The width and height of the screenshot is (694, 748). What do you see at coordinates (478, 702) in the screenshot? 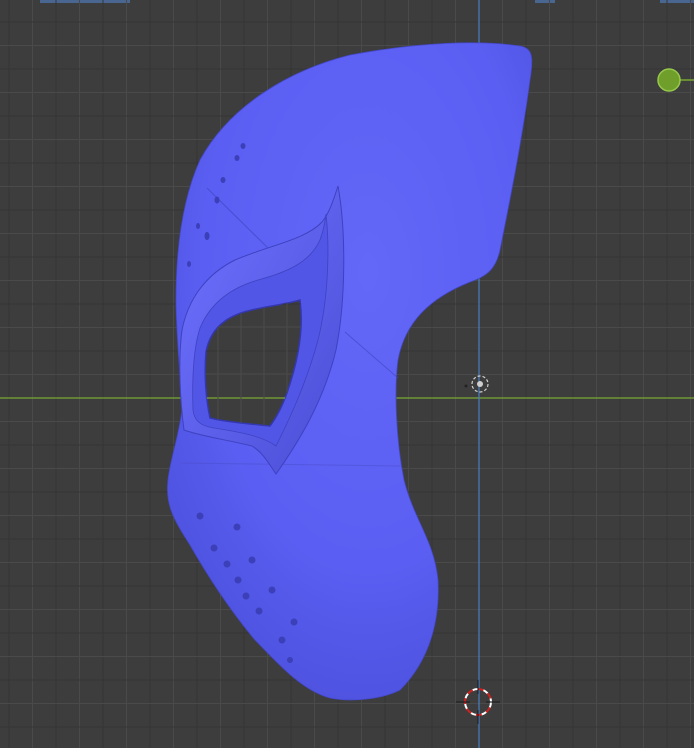
I see `3d-cursor-icon` at bounding box center [478, 702].